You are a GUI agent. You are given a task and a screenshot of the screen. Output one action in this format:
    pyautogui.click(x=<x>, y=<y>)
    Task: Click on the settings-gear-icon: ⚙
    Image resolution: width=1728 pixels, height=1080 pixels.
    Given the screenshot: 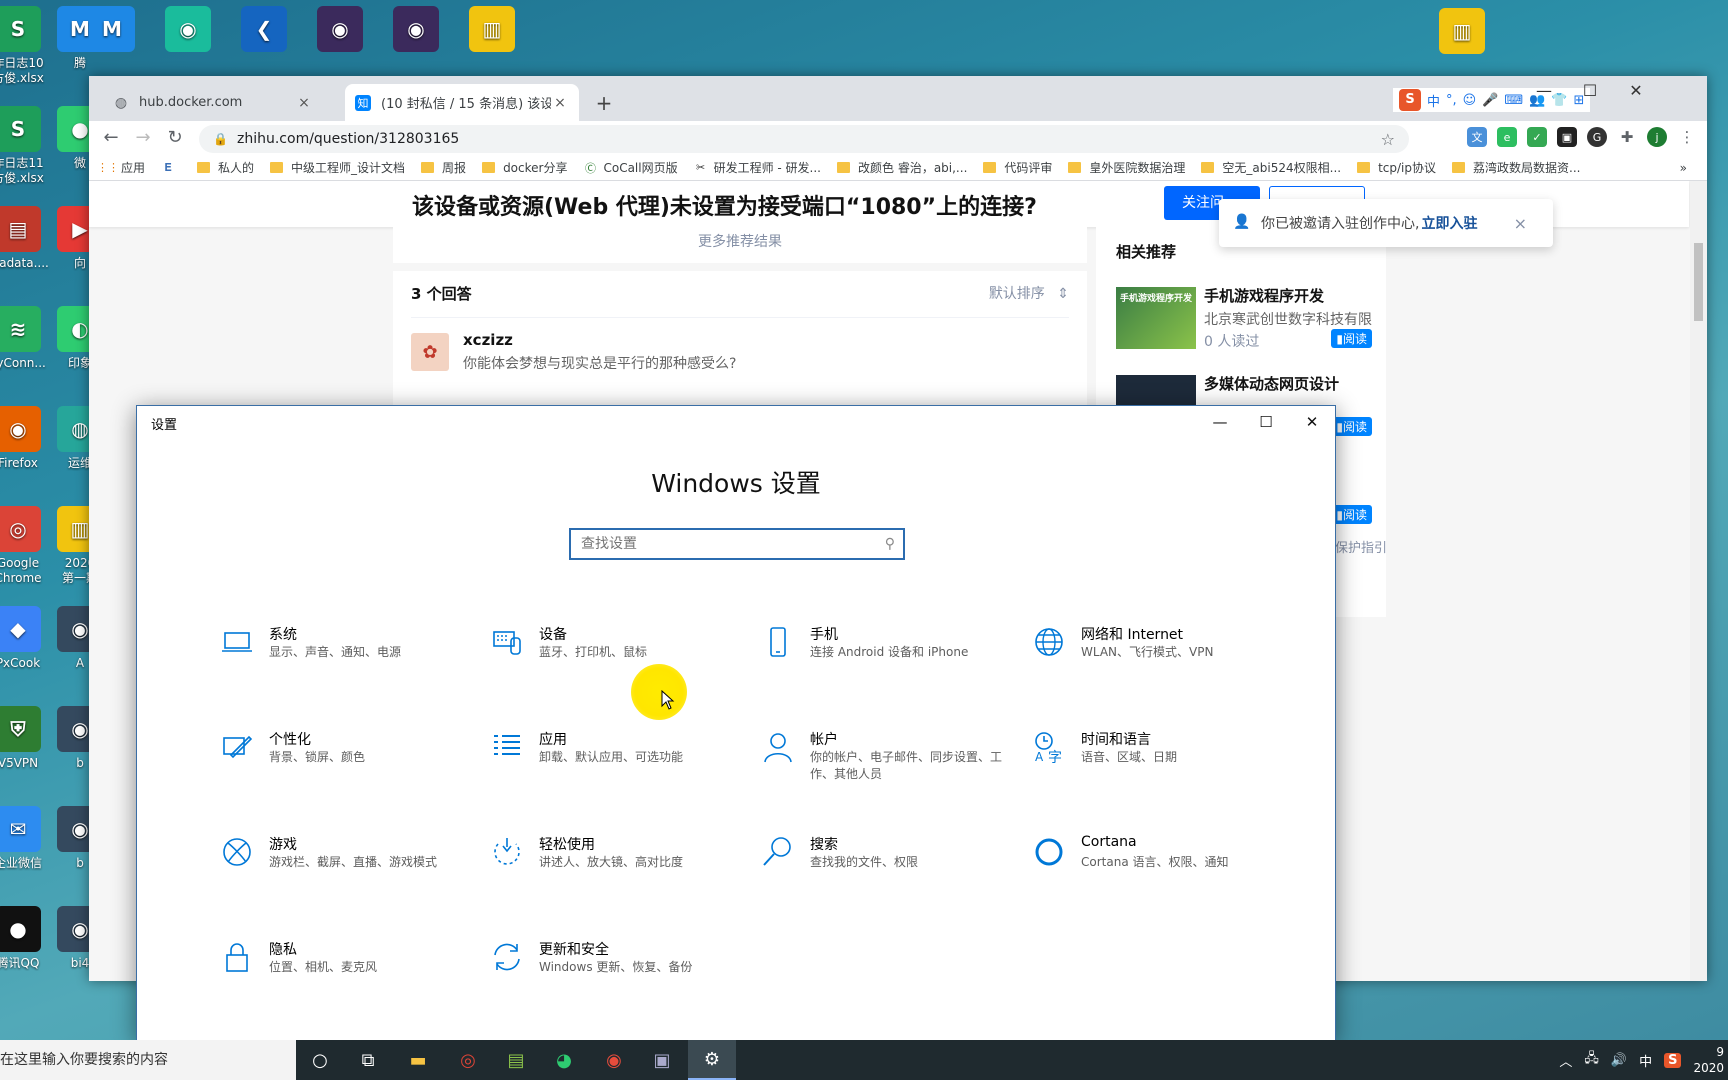 What is the action you would take?
    pyautogui.click(x=712, y=1060)
    